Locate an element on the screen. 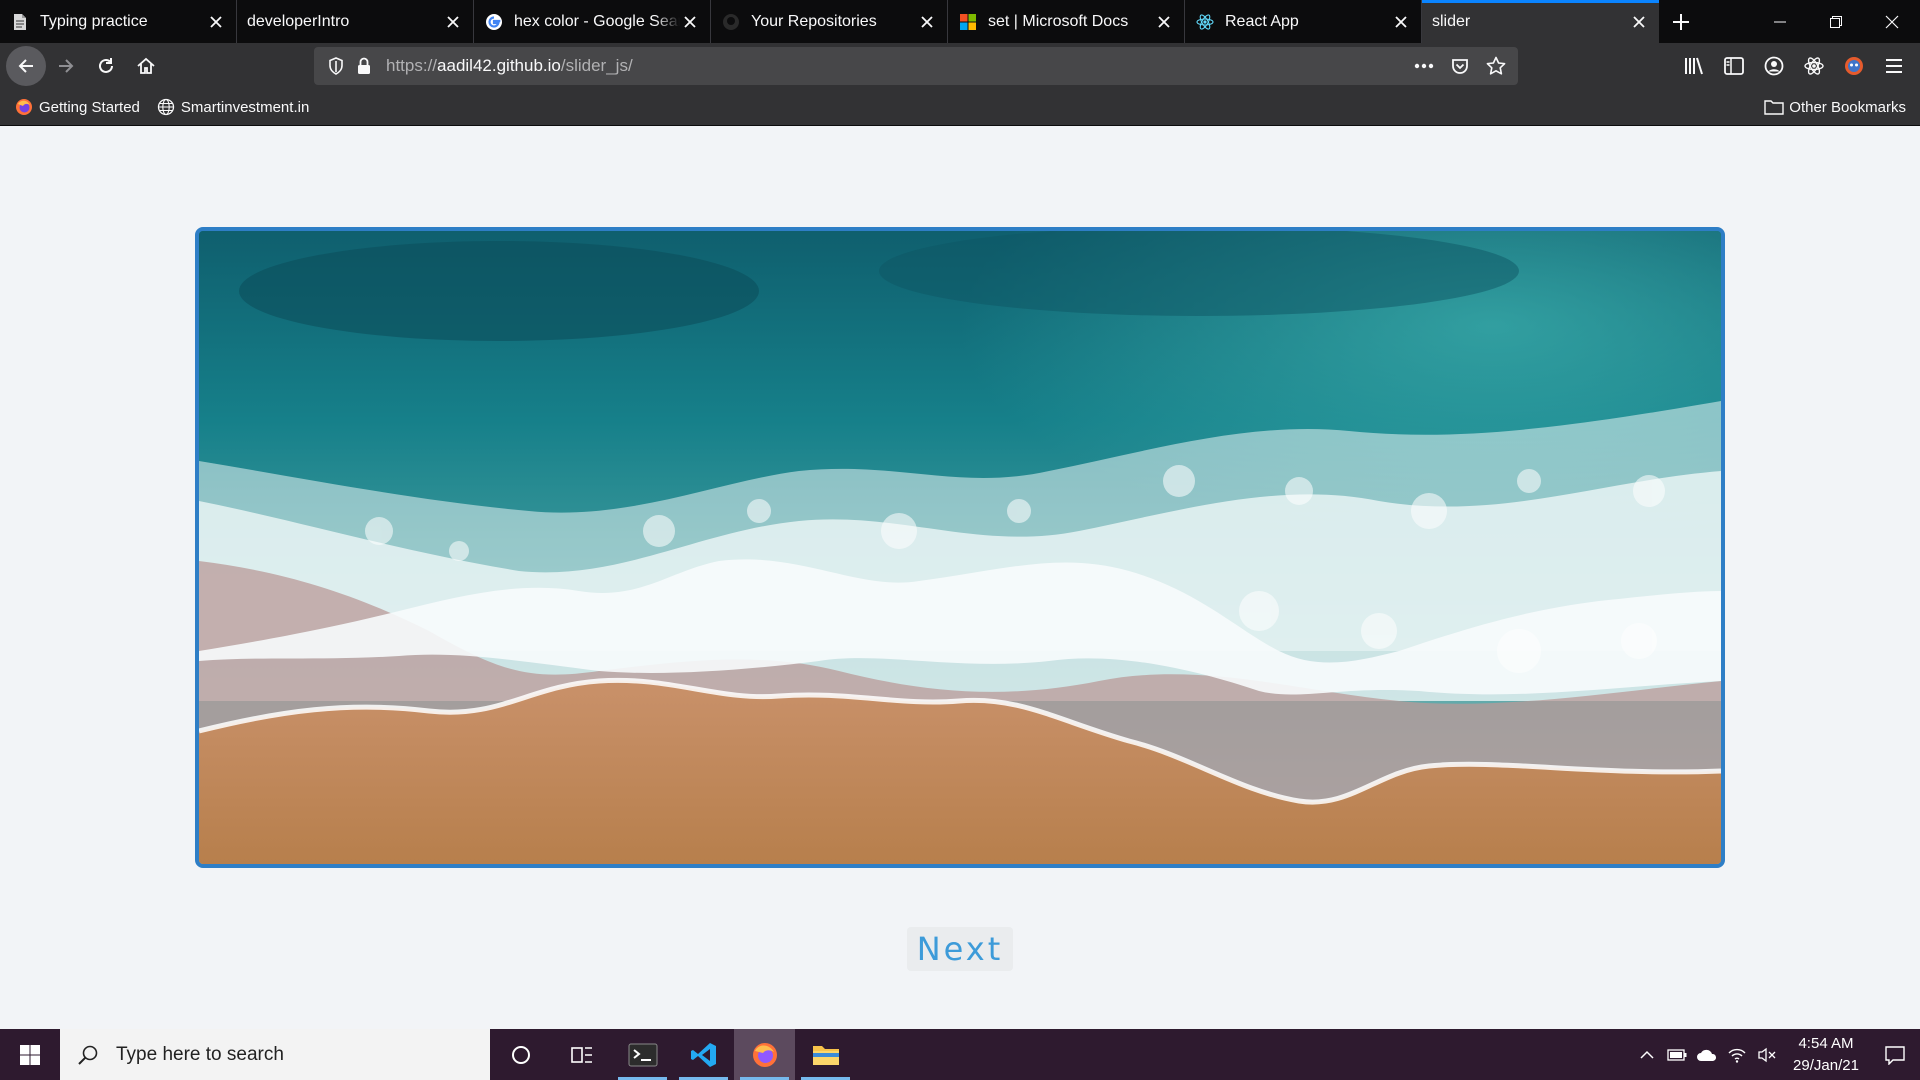 The width and height of the screenshot is (1920, 1080). extension-face-icon is located at coordinates (1854, 66).